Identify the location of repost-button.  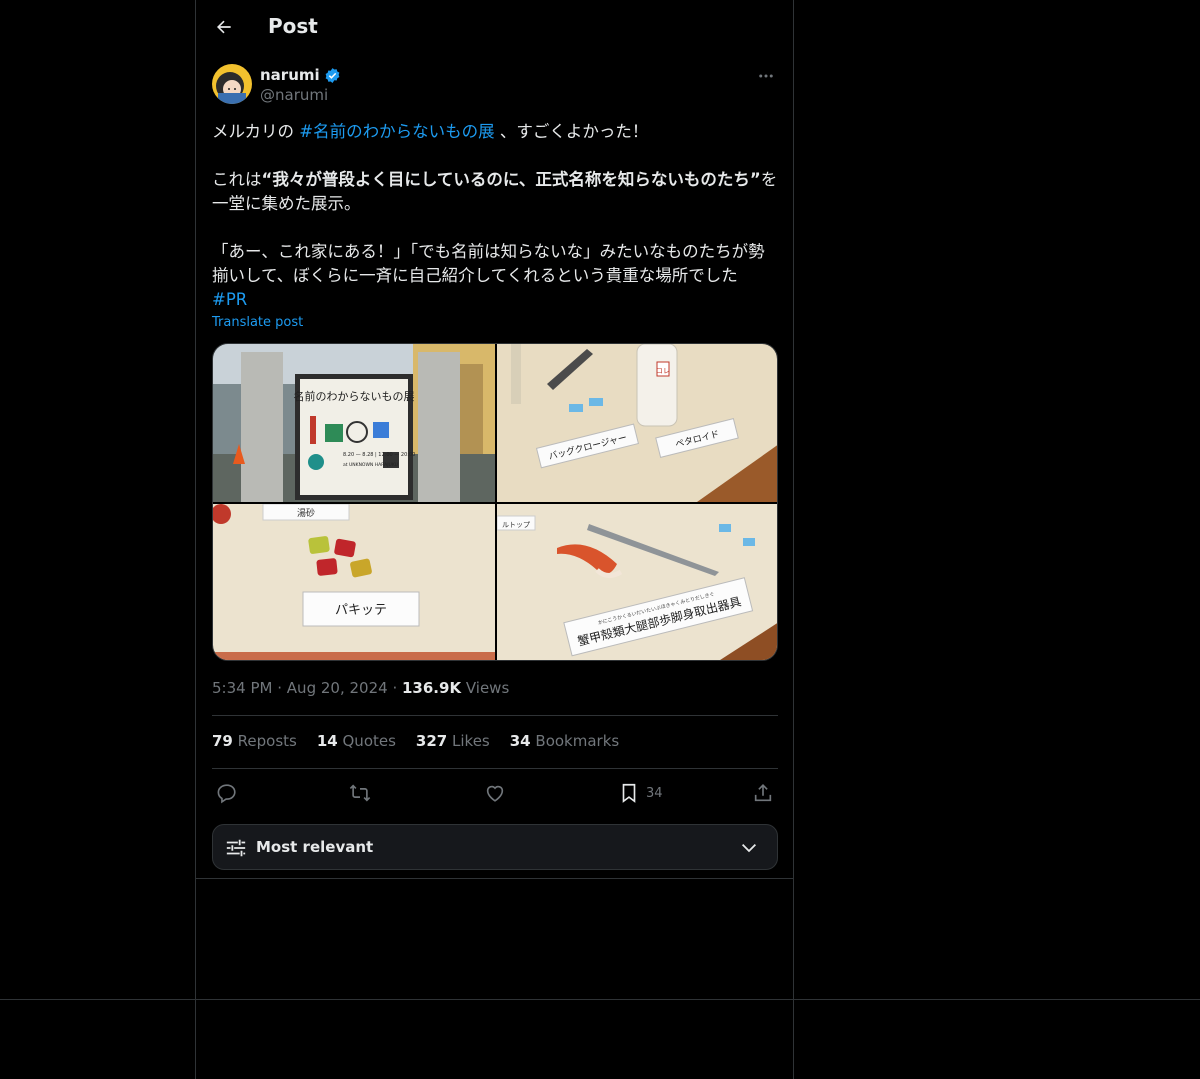
(360, 793).